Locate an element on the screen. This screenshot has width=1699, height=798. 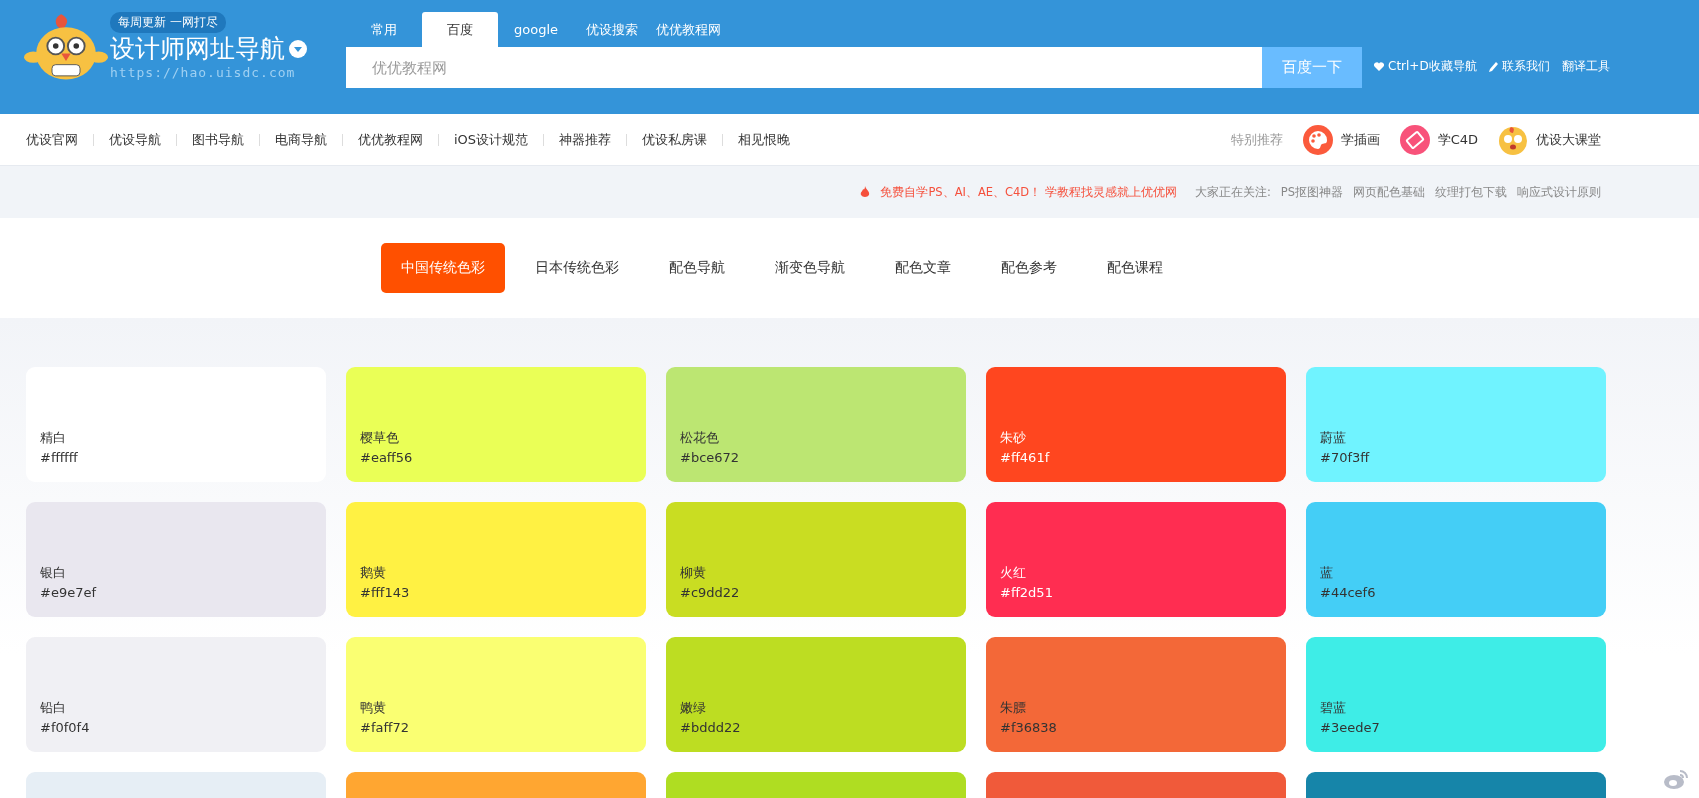
nav-link: iOS设计规范 is located at coordinates (491, 139).